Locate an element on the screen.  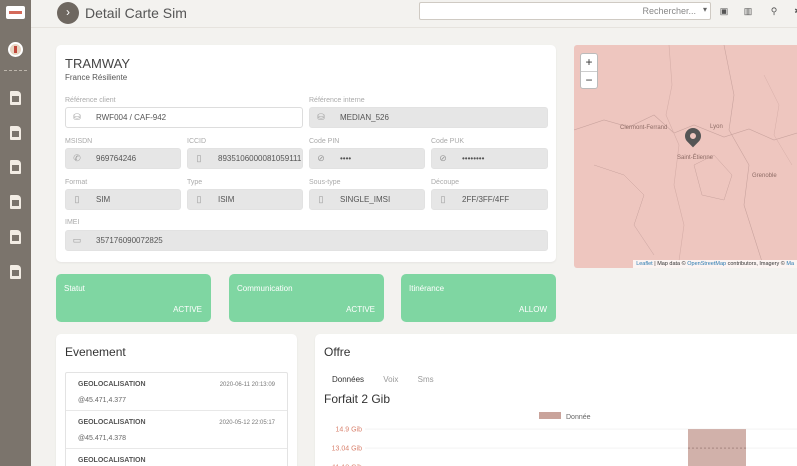
imei-label: IMEI is located at coordinates (72, 222).